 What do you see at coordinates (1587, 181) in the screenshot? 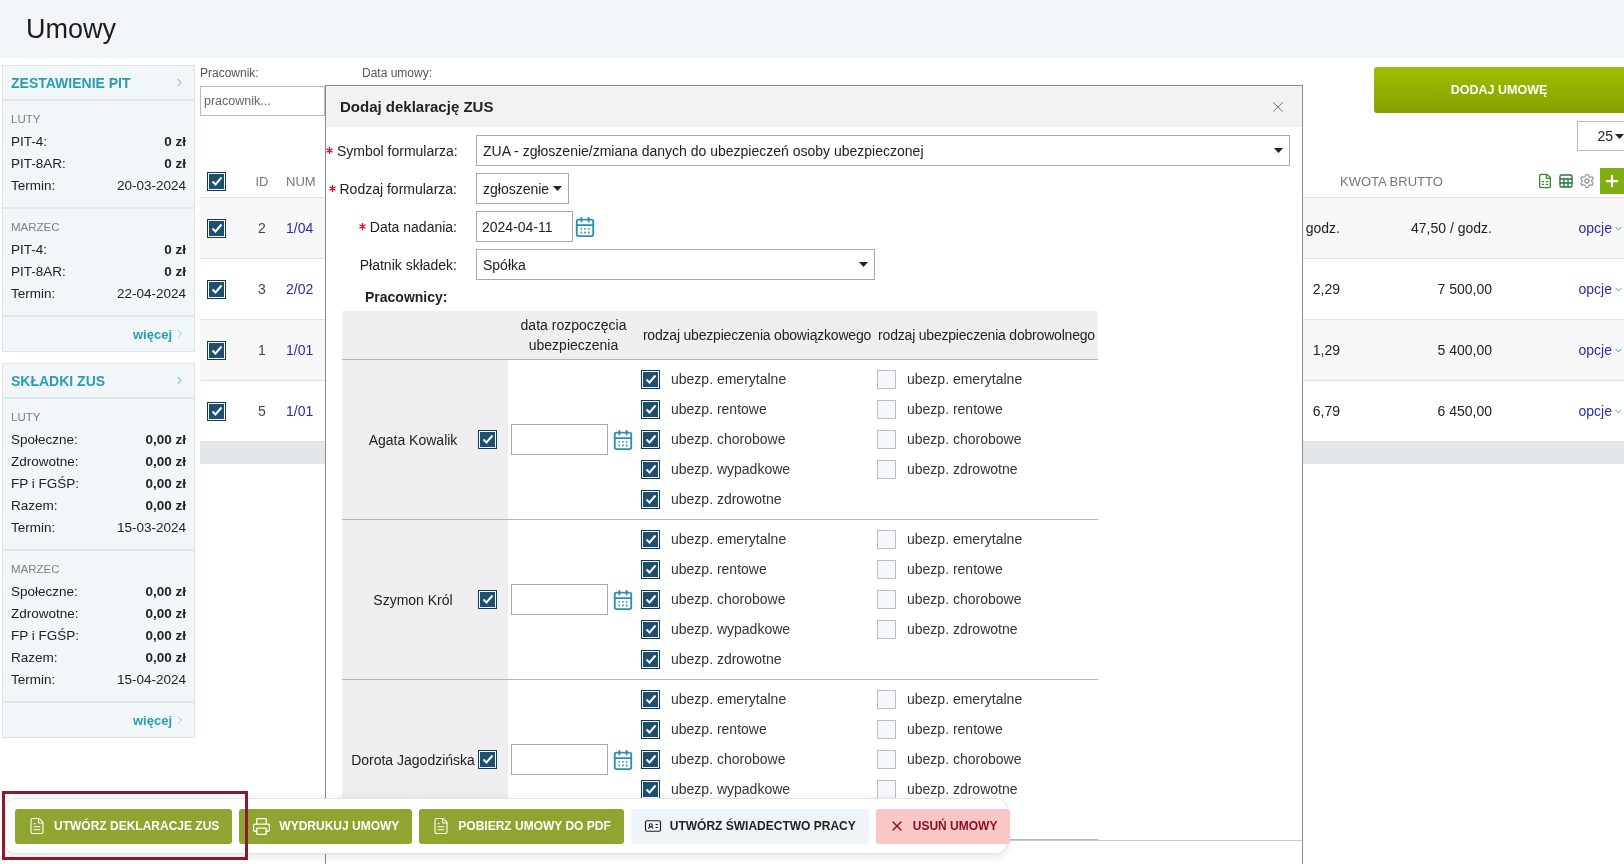
I see `settings-icon` at bounding box center [1587, 181].